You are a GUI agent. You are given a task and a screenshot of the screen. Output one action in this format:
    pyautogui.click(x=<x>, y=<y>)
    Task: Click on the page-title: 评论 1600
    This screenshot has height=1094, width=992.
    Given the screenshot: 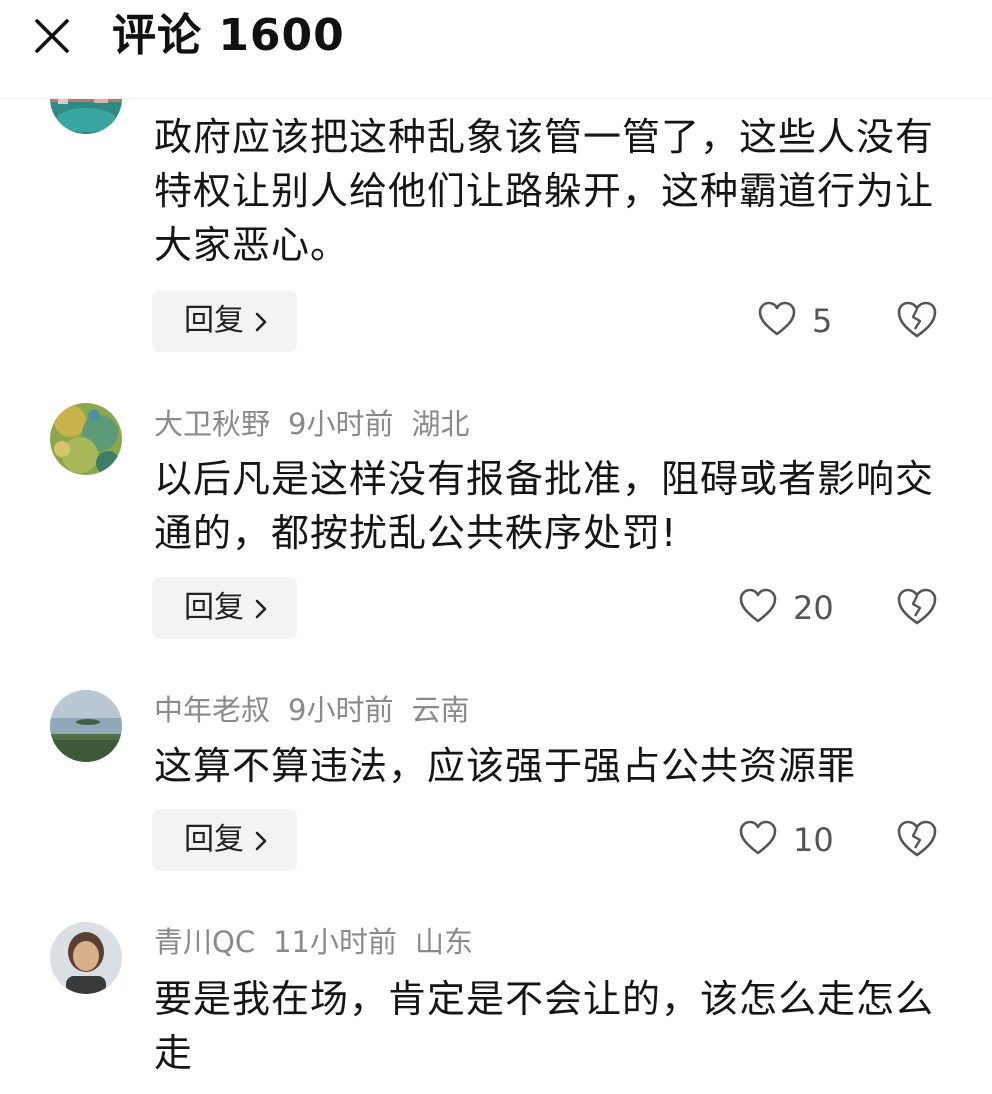 What is the action you would take?
    pyautogui.click(x=228, y=35)
    